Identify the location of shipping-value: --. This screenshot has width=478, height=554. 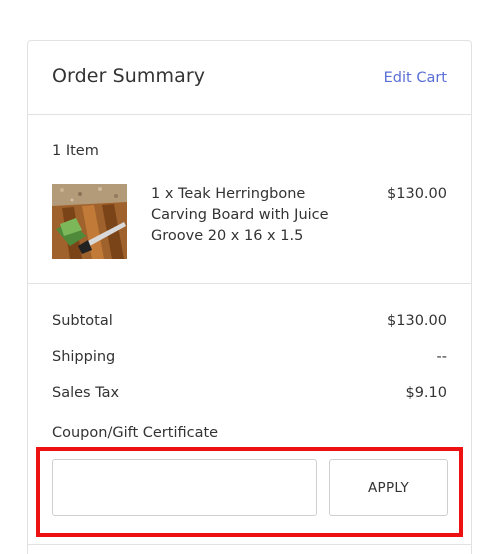
(441, 357).